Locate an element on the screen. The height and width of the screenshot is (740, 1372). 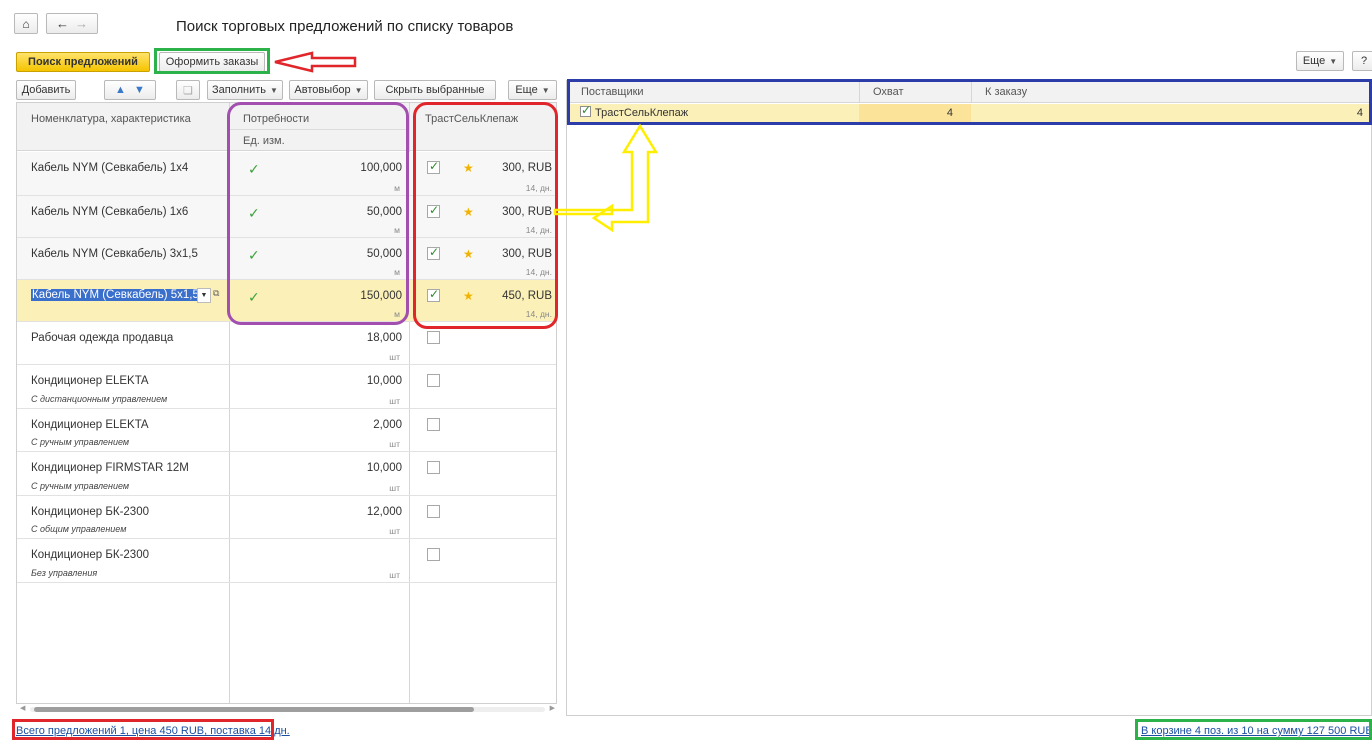
column-header-suppliers: Поставщики is located at coordinates (612, 92).